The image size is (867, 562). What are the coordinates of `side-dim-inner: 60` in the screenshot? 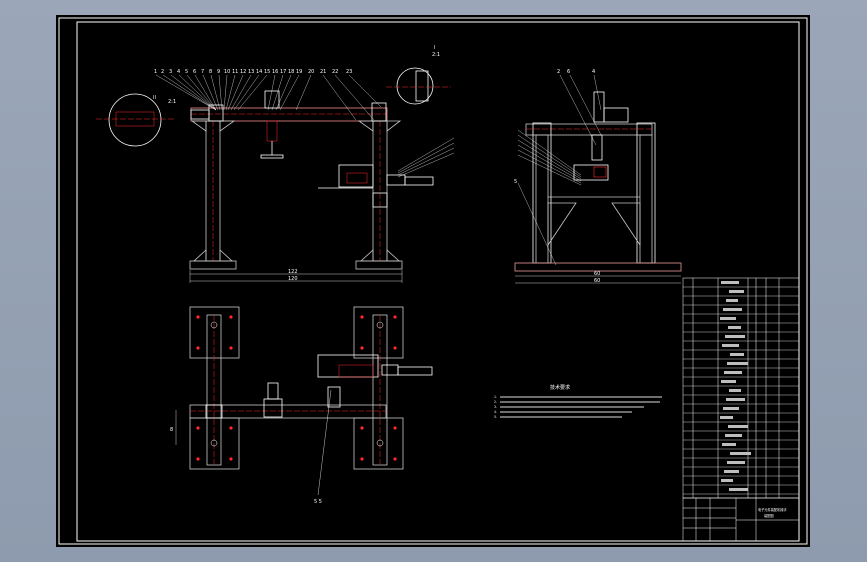 It's located at (597, 274).